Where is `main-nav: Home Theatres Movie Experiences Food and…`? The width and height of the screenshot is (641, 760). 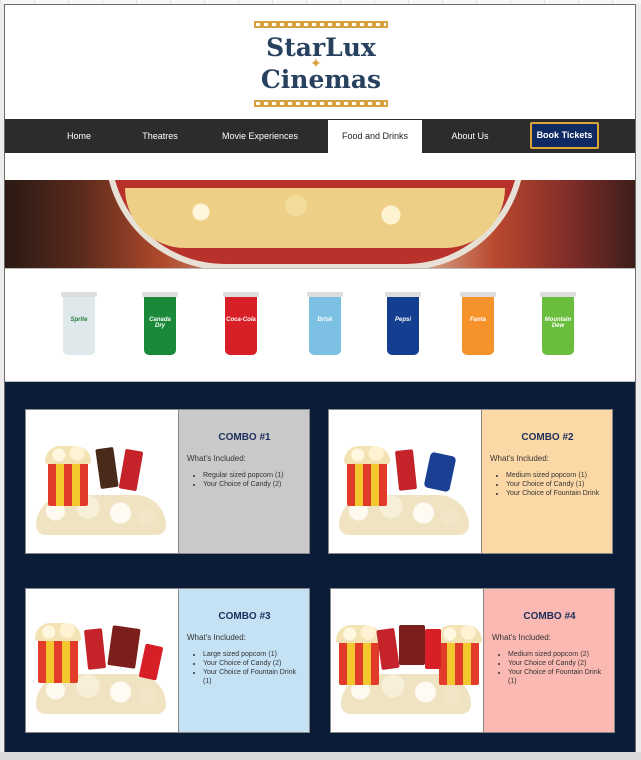
main-nav: Home Theatres Movie Experiences Food and… is located at coordinates (320, 136).